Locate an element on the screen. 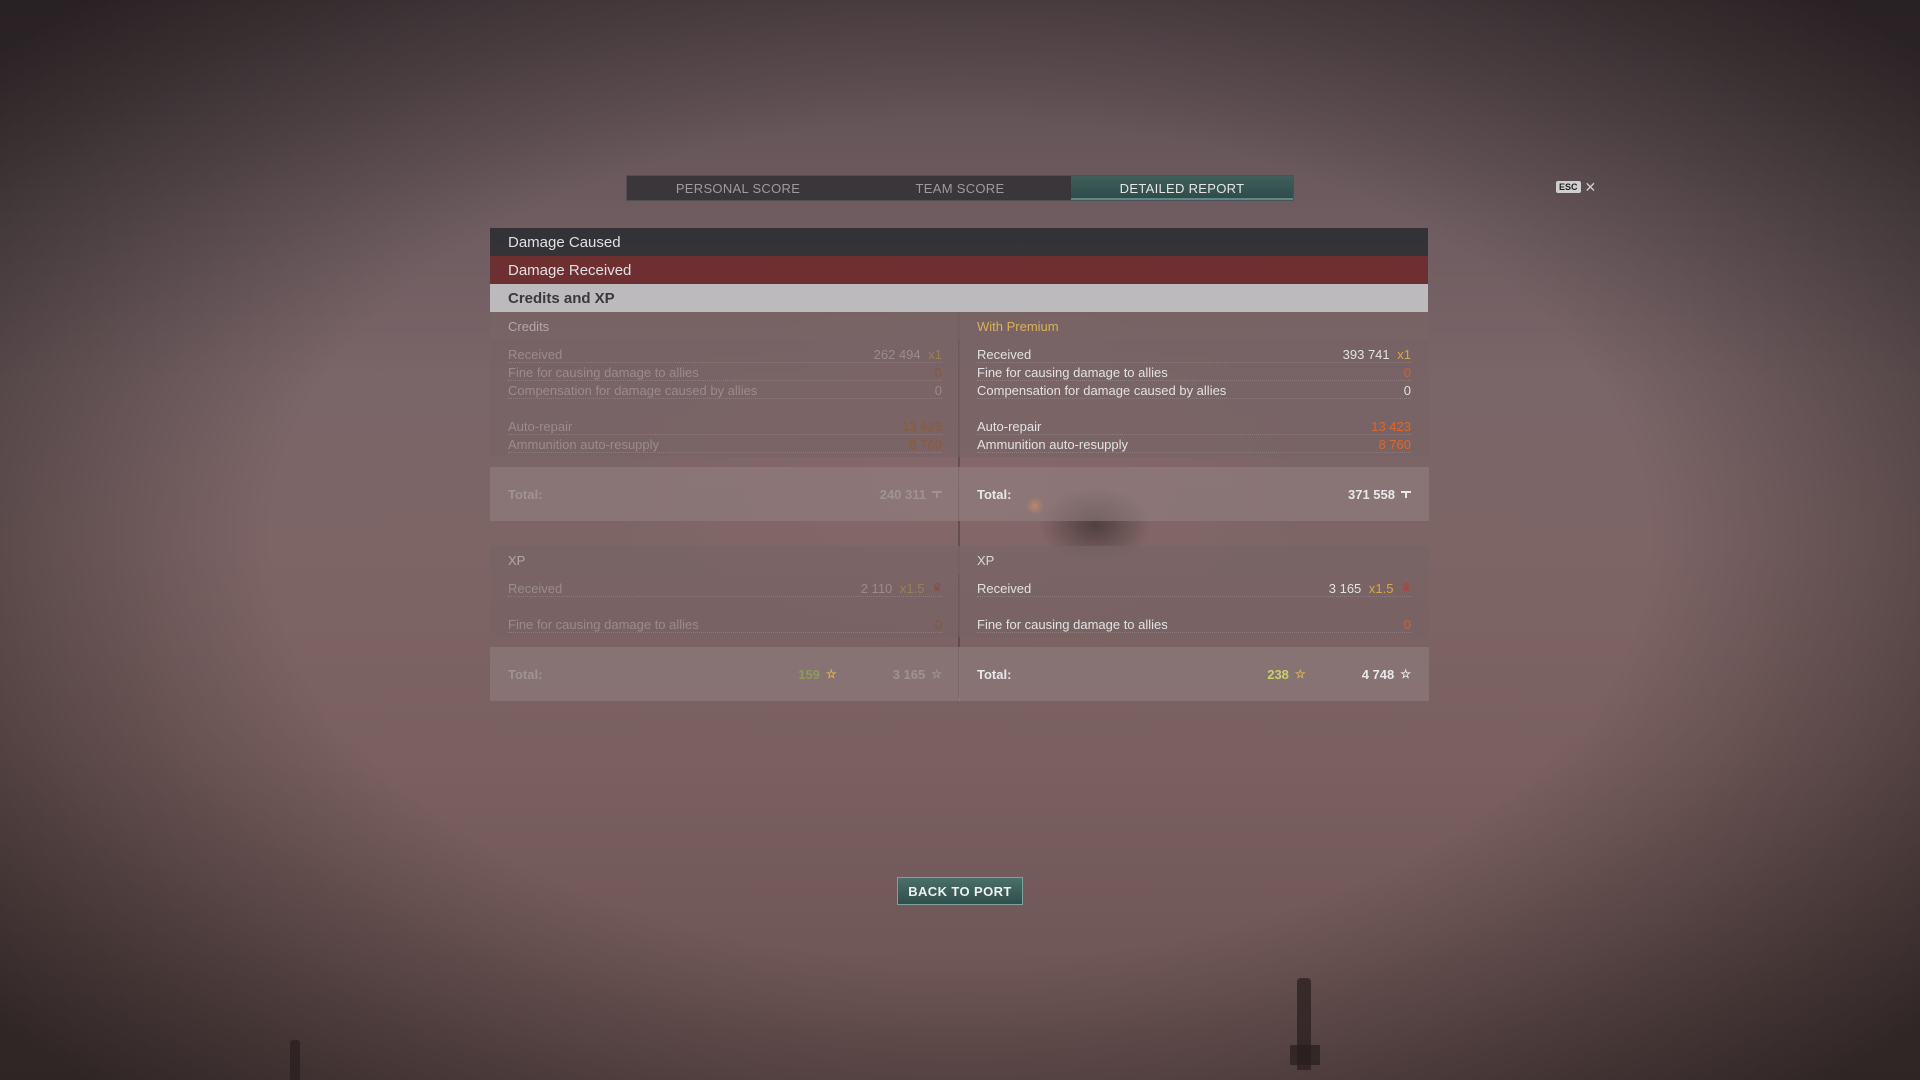 The height and width of the screenshot is (1080, 1920). credits-received-row: Received 262 494 x1 is located at coordinates (725, 355).